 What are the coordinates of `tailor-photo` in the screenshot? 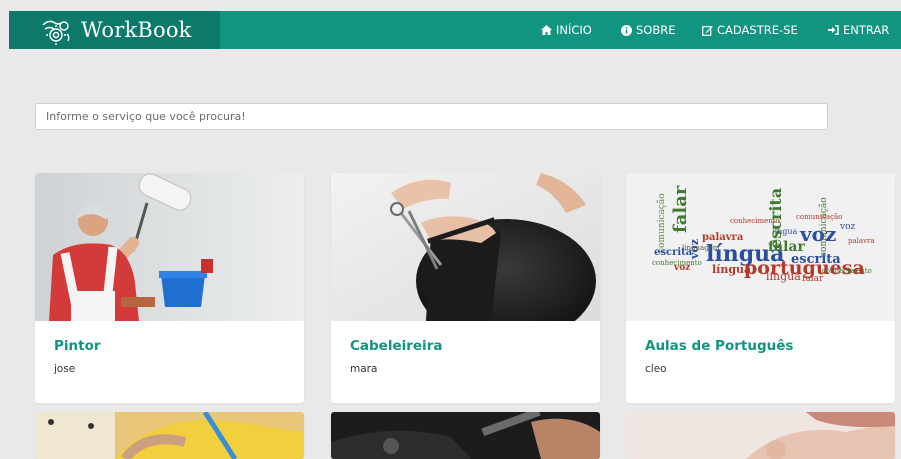 It's located at (169, 435).